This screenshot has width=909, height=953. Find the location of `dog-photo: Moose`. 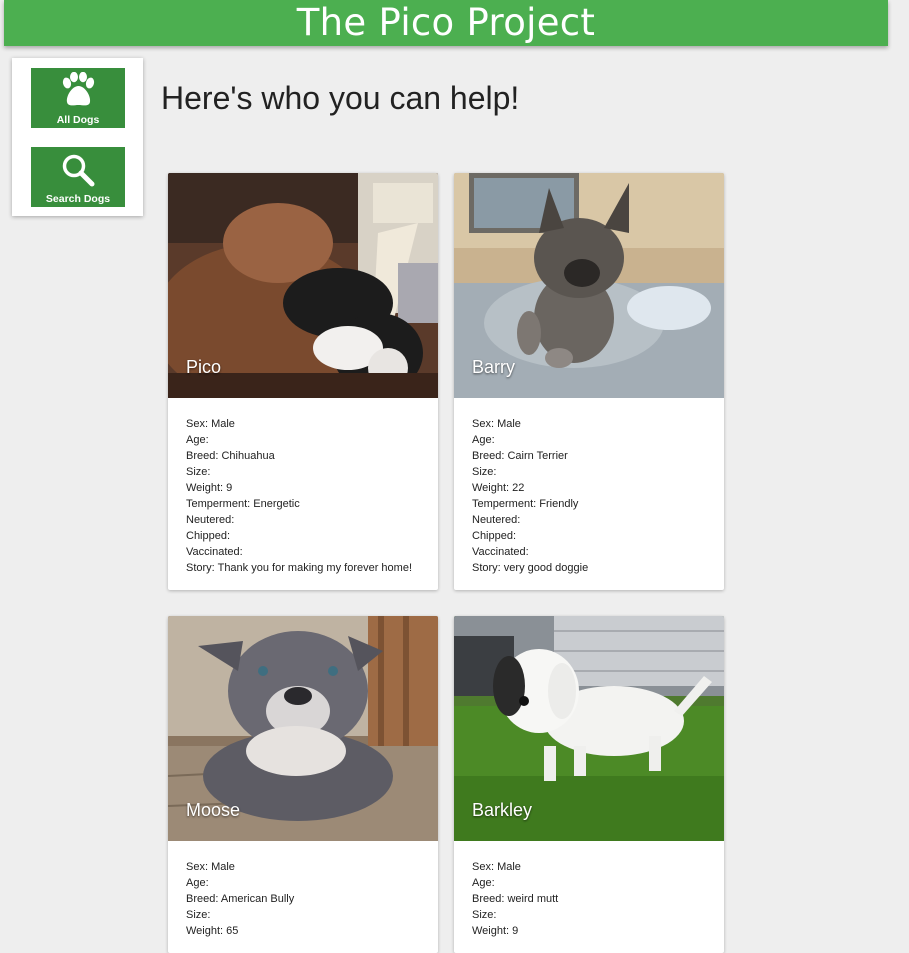

dog-photo: Moose is located at coordinates (303, 728).